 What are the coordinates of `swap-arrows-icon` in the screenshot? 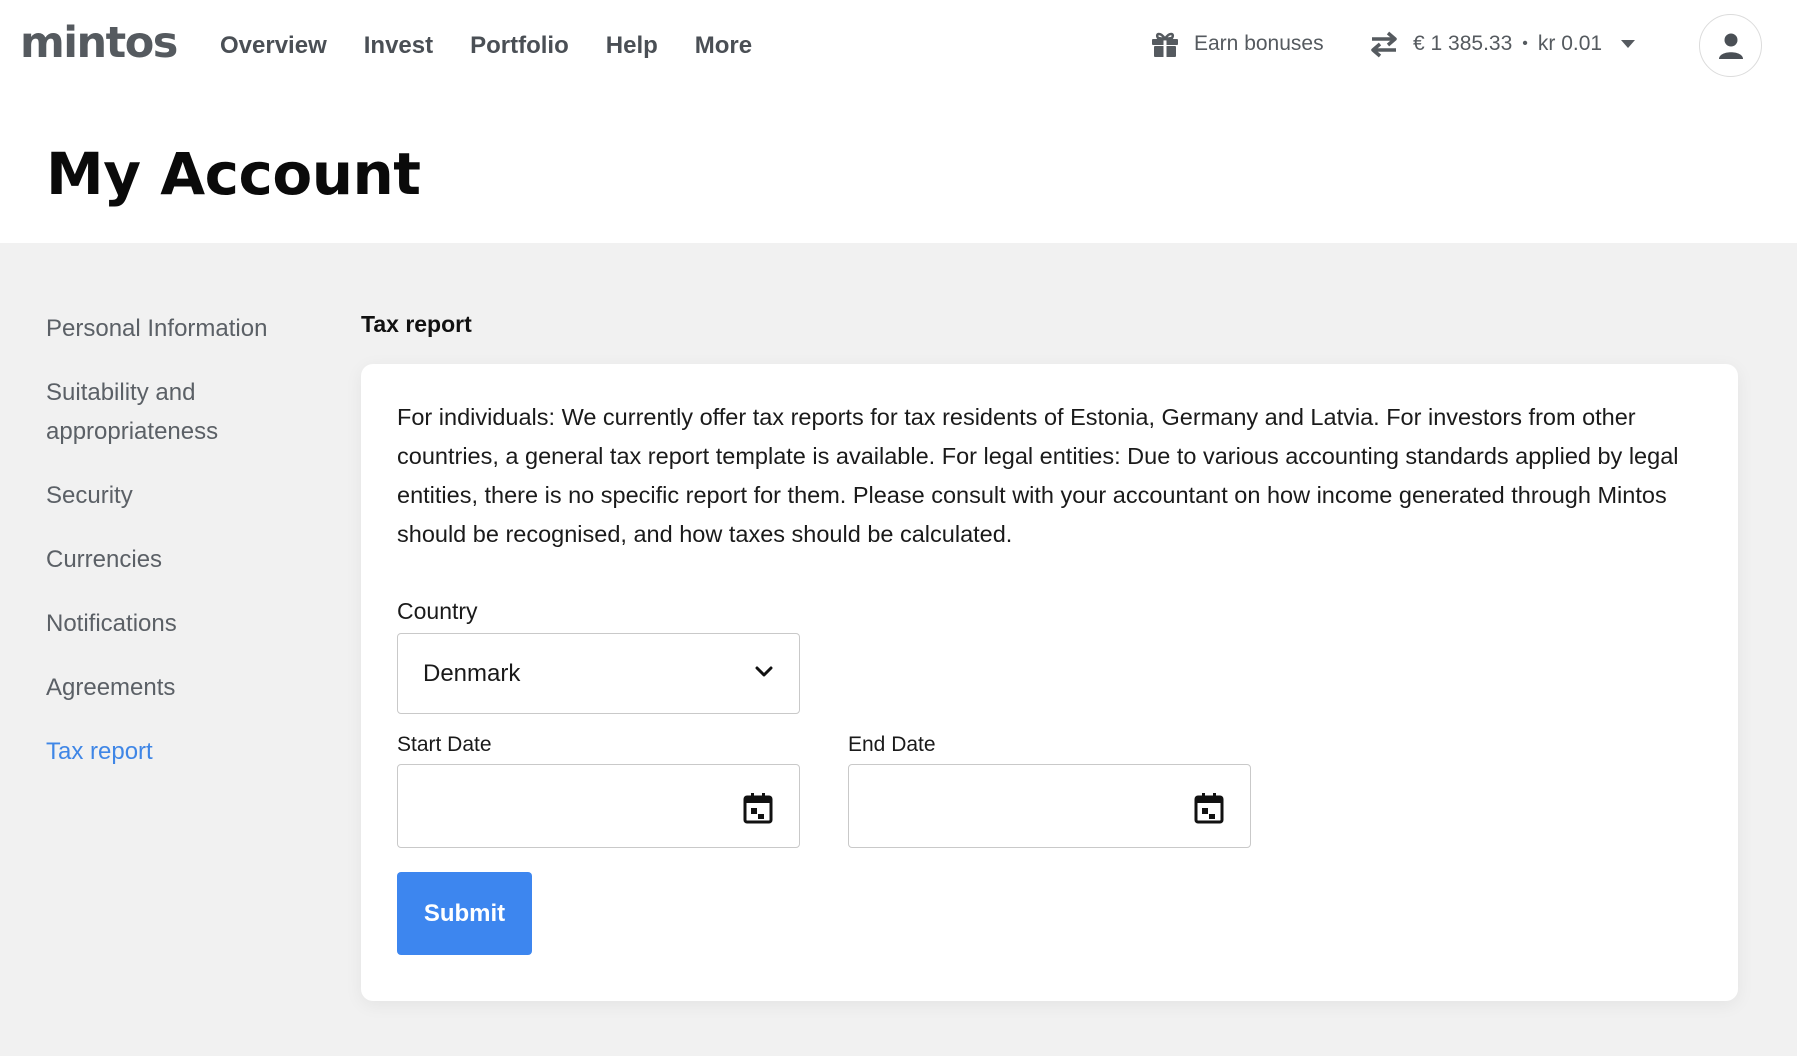 It's located at (1384, 44).